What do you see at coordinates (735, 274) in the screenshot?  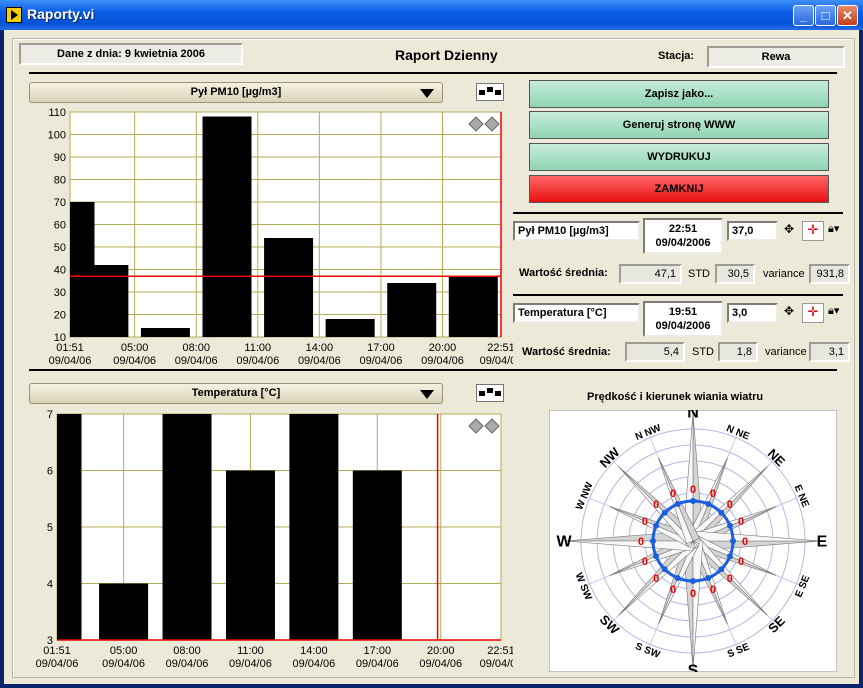 I see `pm10-std-value: 30,5` at bounding box center [735, 274].